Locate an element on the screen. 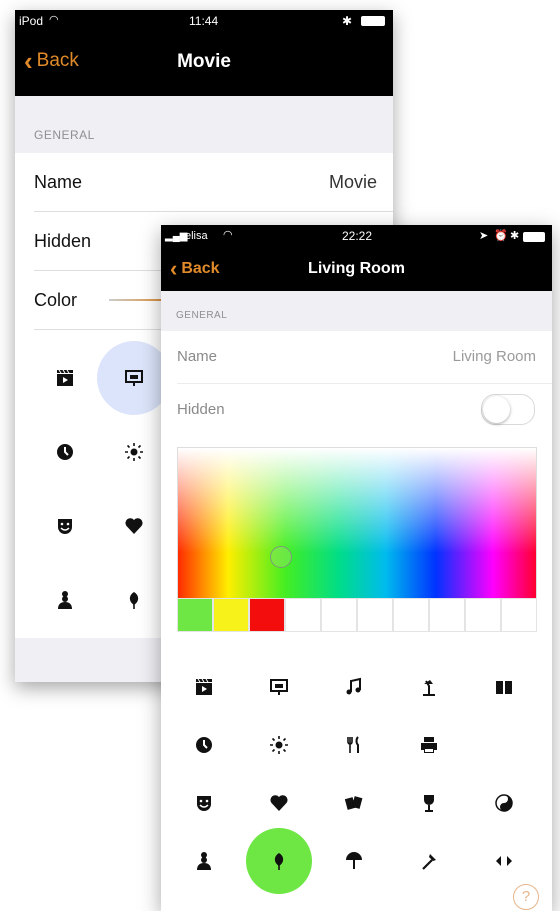 Image resolution: width=560 pixels, height=911 pixels. hidden-row: Hidden is located at coordinates (356, 410).